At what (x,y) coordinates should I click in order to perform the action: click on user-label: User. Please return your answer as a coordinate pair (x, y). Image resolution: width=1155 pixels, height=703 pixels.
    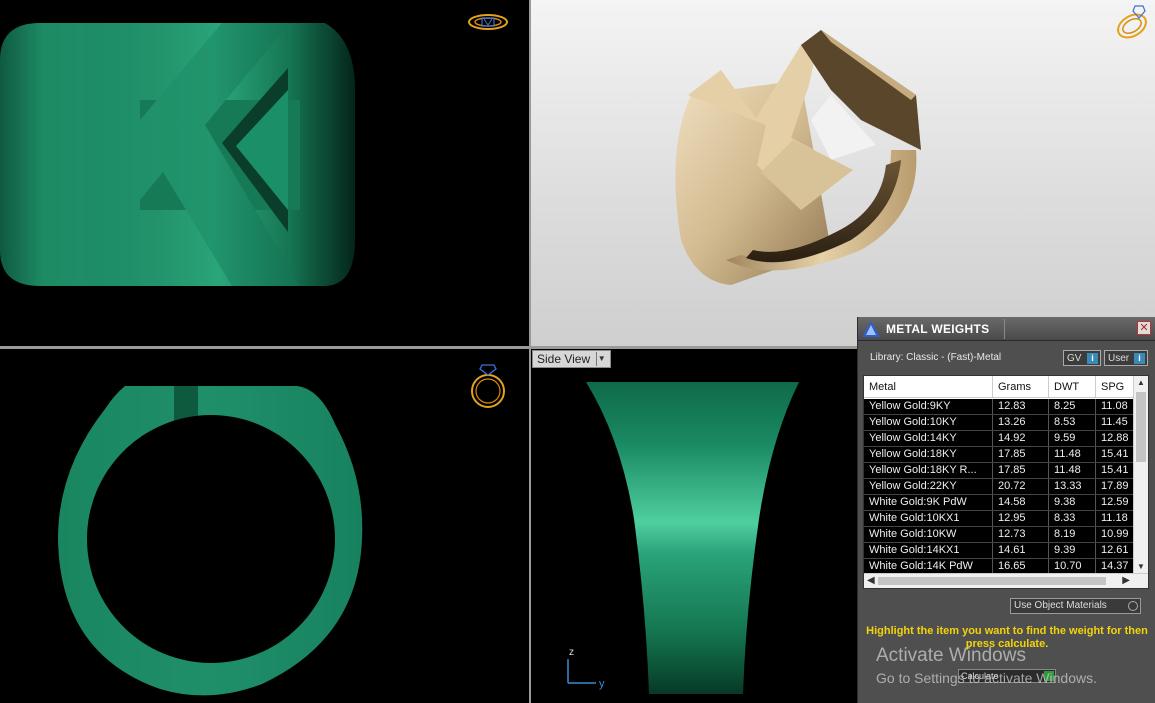
    Looking at the image, I should click on (1119, 358).